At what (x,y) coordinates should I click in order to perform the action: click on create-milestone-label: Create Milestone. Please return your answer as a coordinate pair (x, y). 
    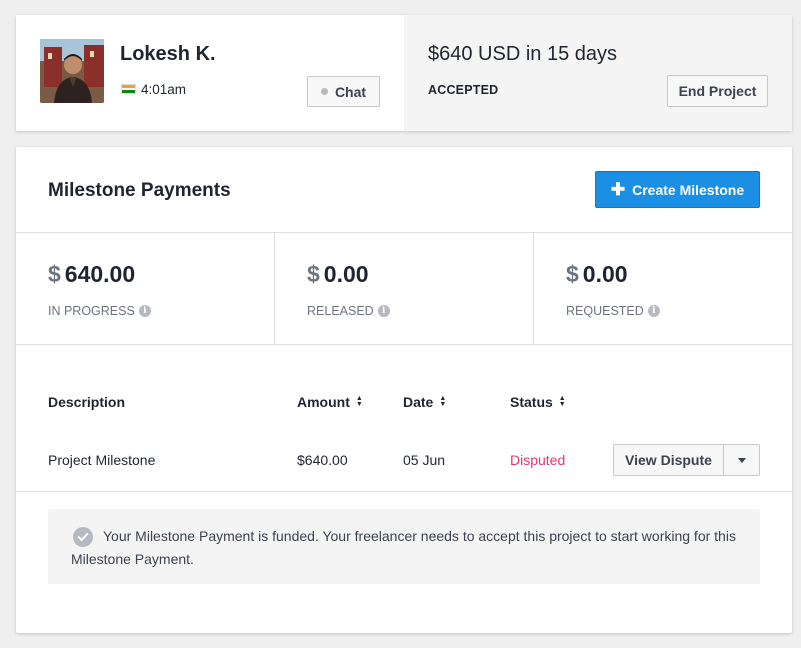
    Looking at the image, I should click on (688, 189).